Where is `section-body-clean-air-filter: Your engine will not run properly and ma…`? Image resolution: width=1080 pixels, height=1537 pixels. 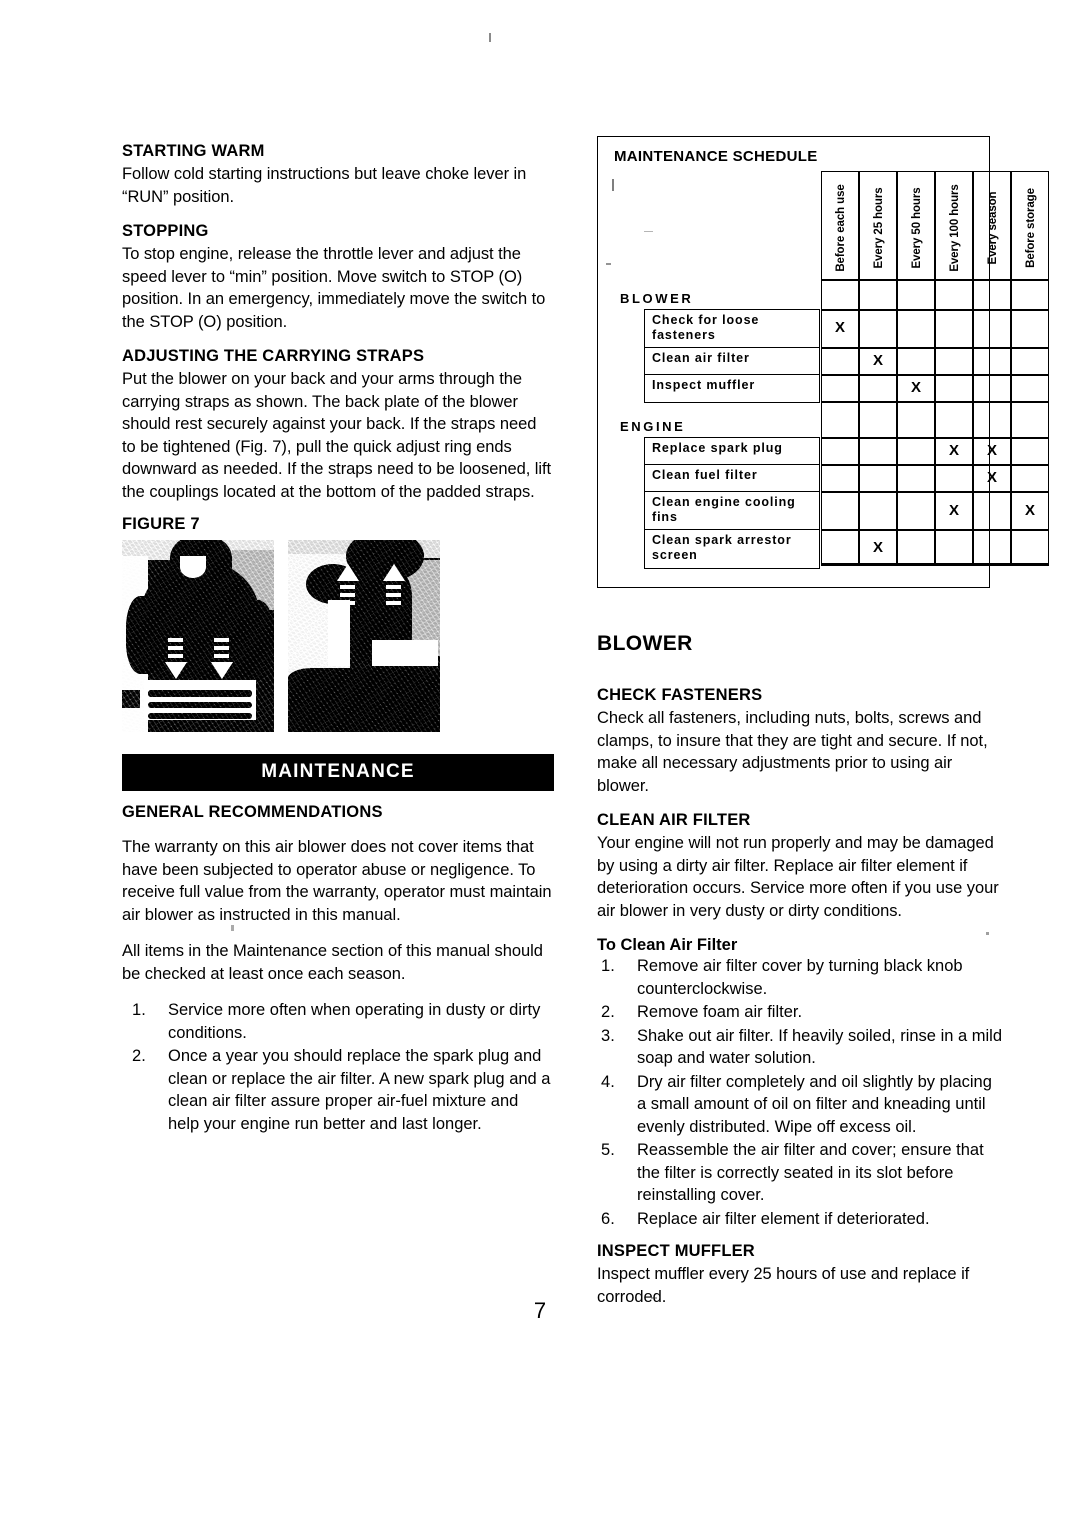 section-body-clean-air-filter: Your engine will not run properly and ma… is located at coordinates (798, 877).